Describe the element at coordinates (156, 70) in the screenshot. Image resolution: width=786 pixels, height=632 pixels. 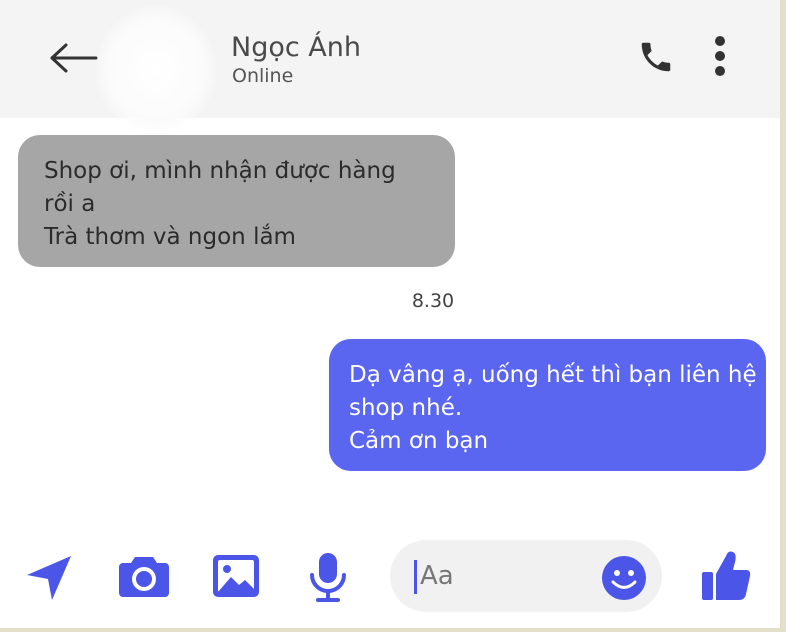
I see `avatar` at that location.